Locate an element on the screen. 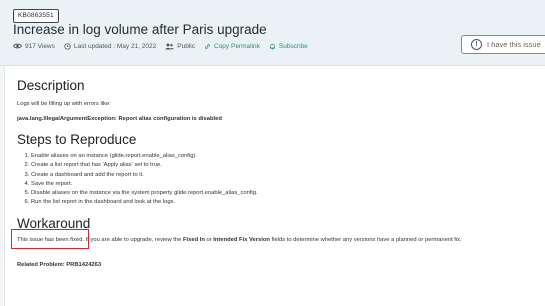  clock-icon is located at coordinates (67, 46).